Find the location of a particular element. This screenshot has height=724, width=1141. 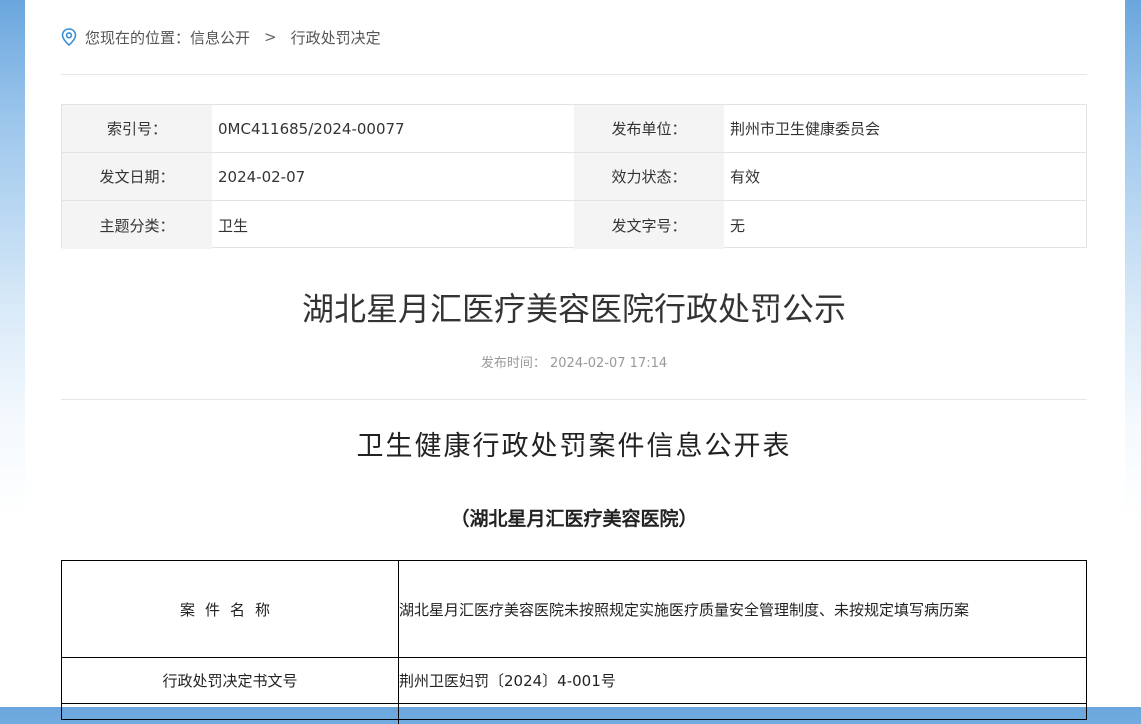

topic-label: 主题分类： is located at coordinates (137, 225).